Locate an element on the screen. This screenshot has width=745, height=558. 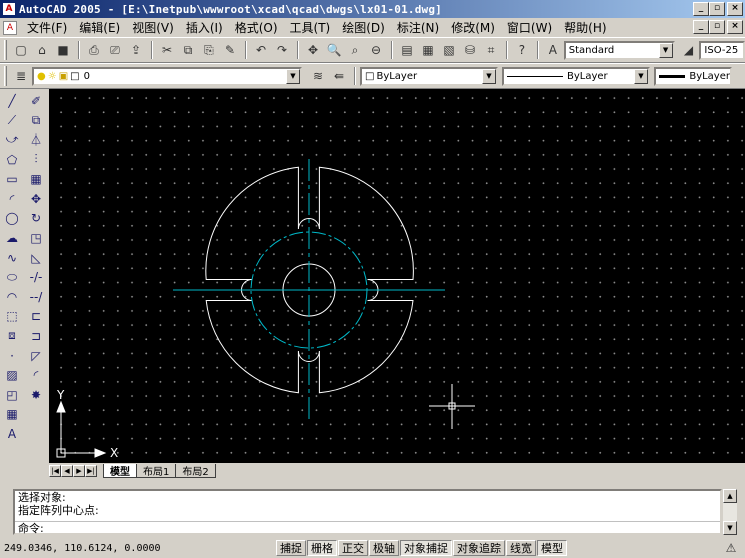
menu-format: 格式(O) is located at coordinates (256, 27).